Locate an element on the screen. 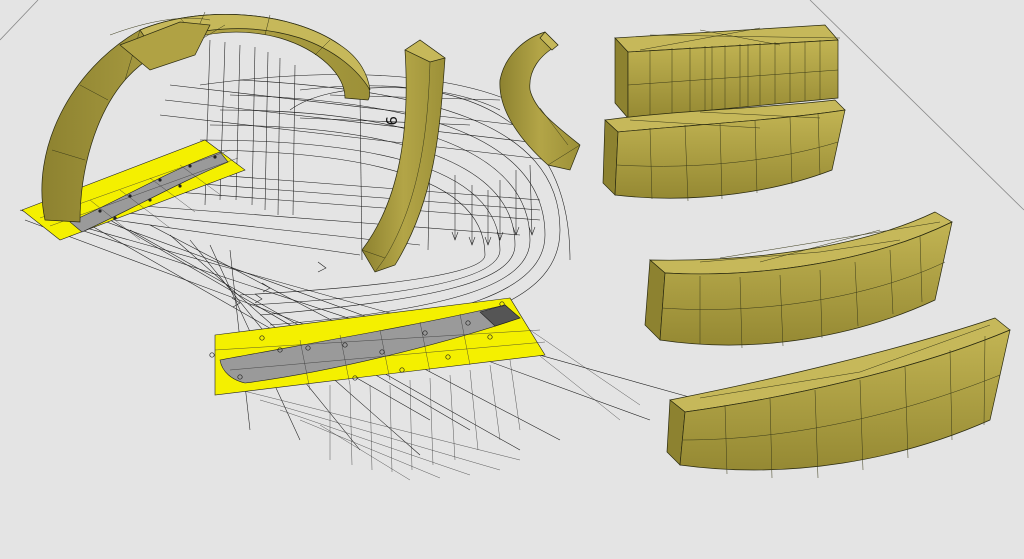 Image resolution: width=1024 pixels, height=559 pixels. view-label: 9 is located at coordinates (391, 121).